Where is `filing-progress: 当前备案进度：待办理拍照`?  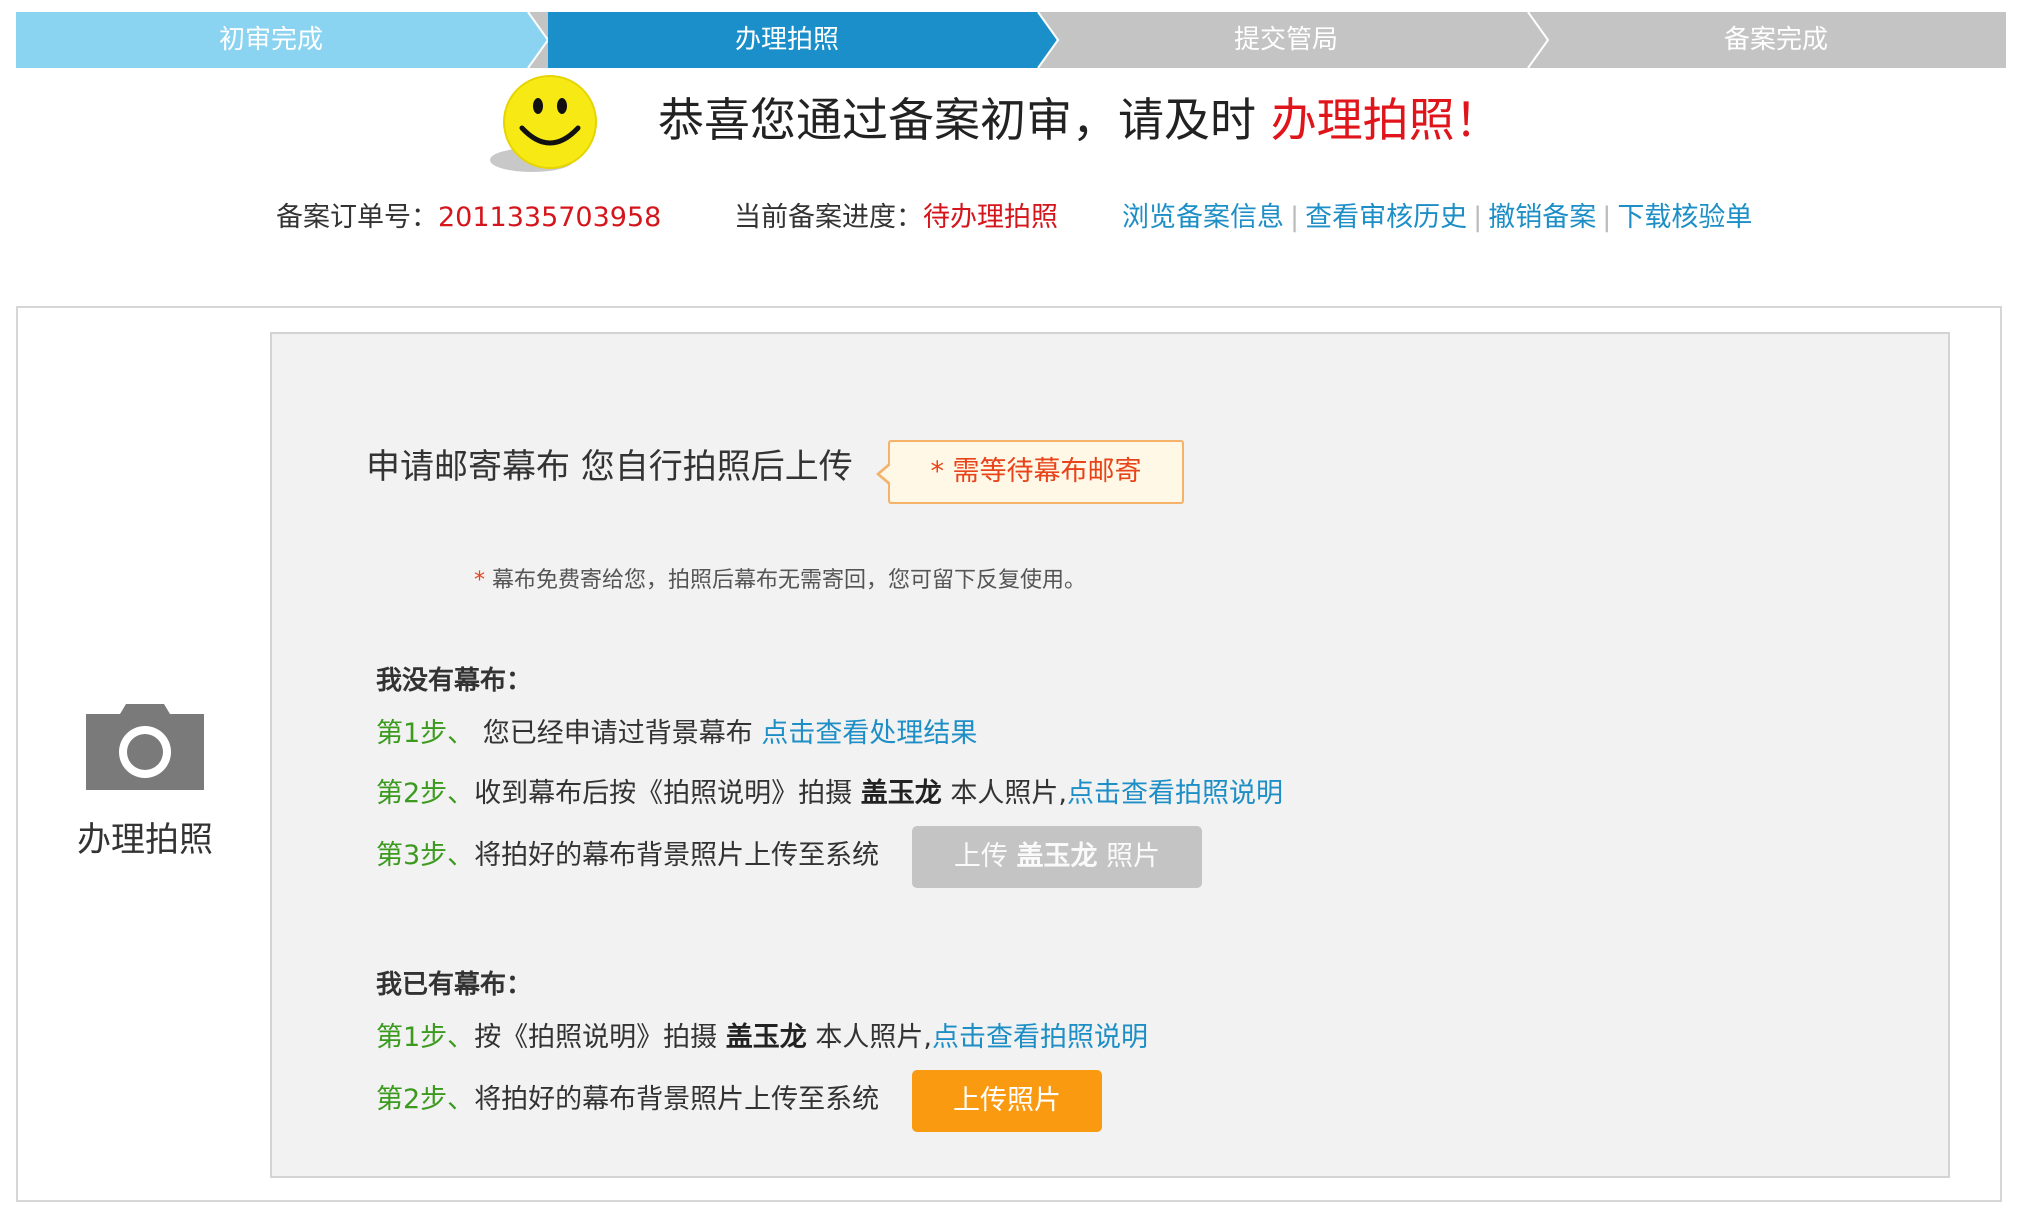 filing-progress: 当前备案进度：待办理拍照 is located at coordinates (896, 218).